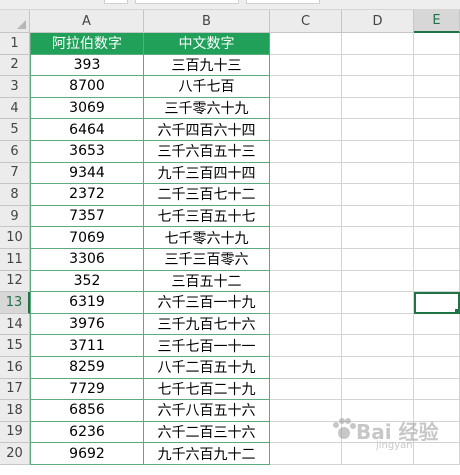  Describe the element at coordinates (207, 411) in the screenshot. I see `cell-chinese-number: 六千八百五十六` at that location.